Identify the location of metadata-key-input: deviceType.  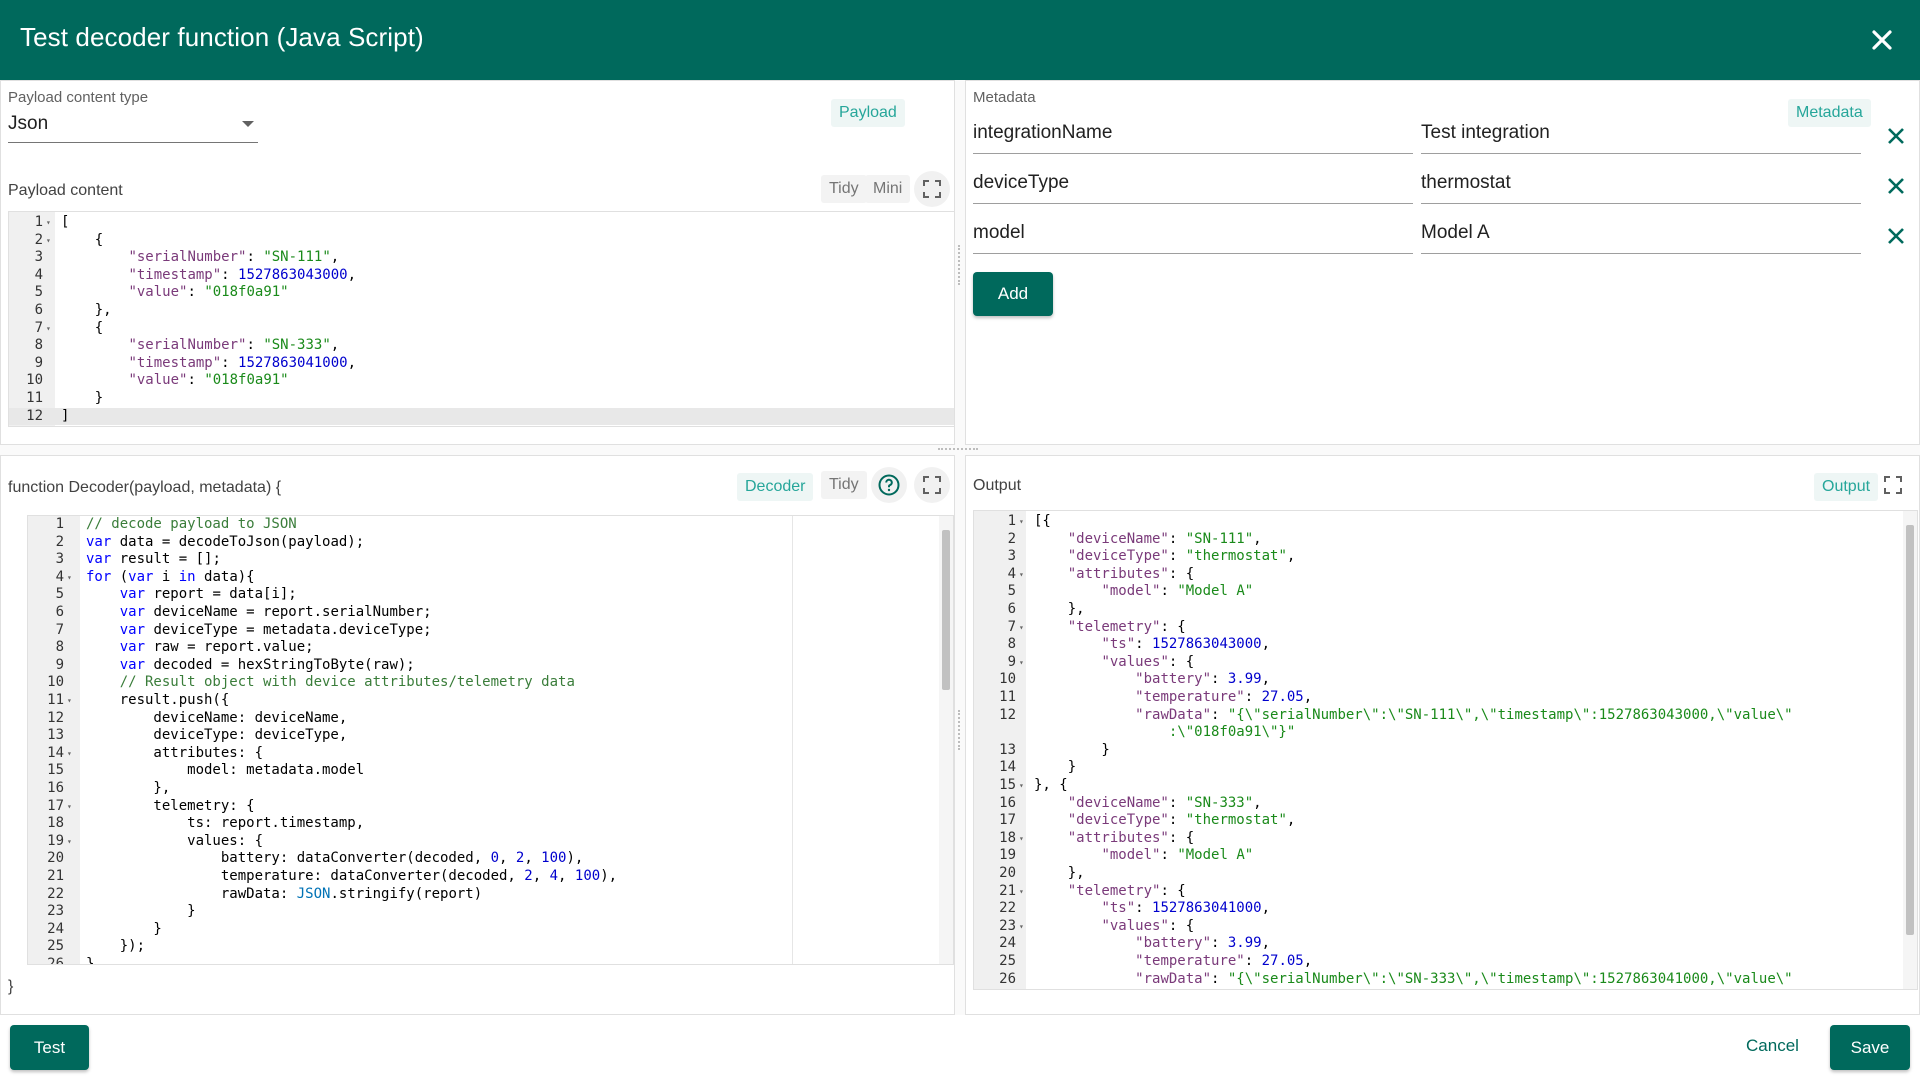
(1193, 184).